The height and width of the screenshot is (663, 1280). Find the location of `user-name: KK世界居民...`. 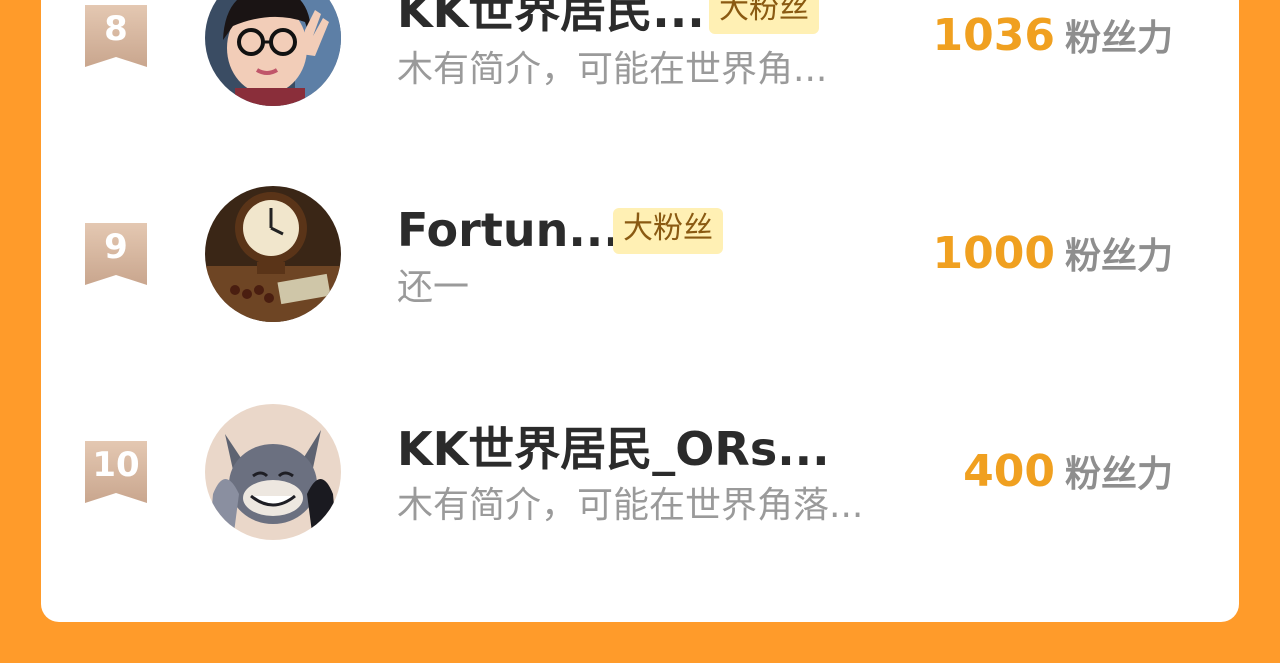

user-name: KK世界居民... is located at coordinates (551, 19).